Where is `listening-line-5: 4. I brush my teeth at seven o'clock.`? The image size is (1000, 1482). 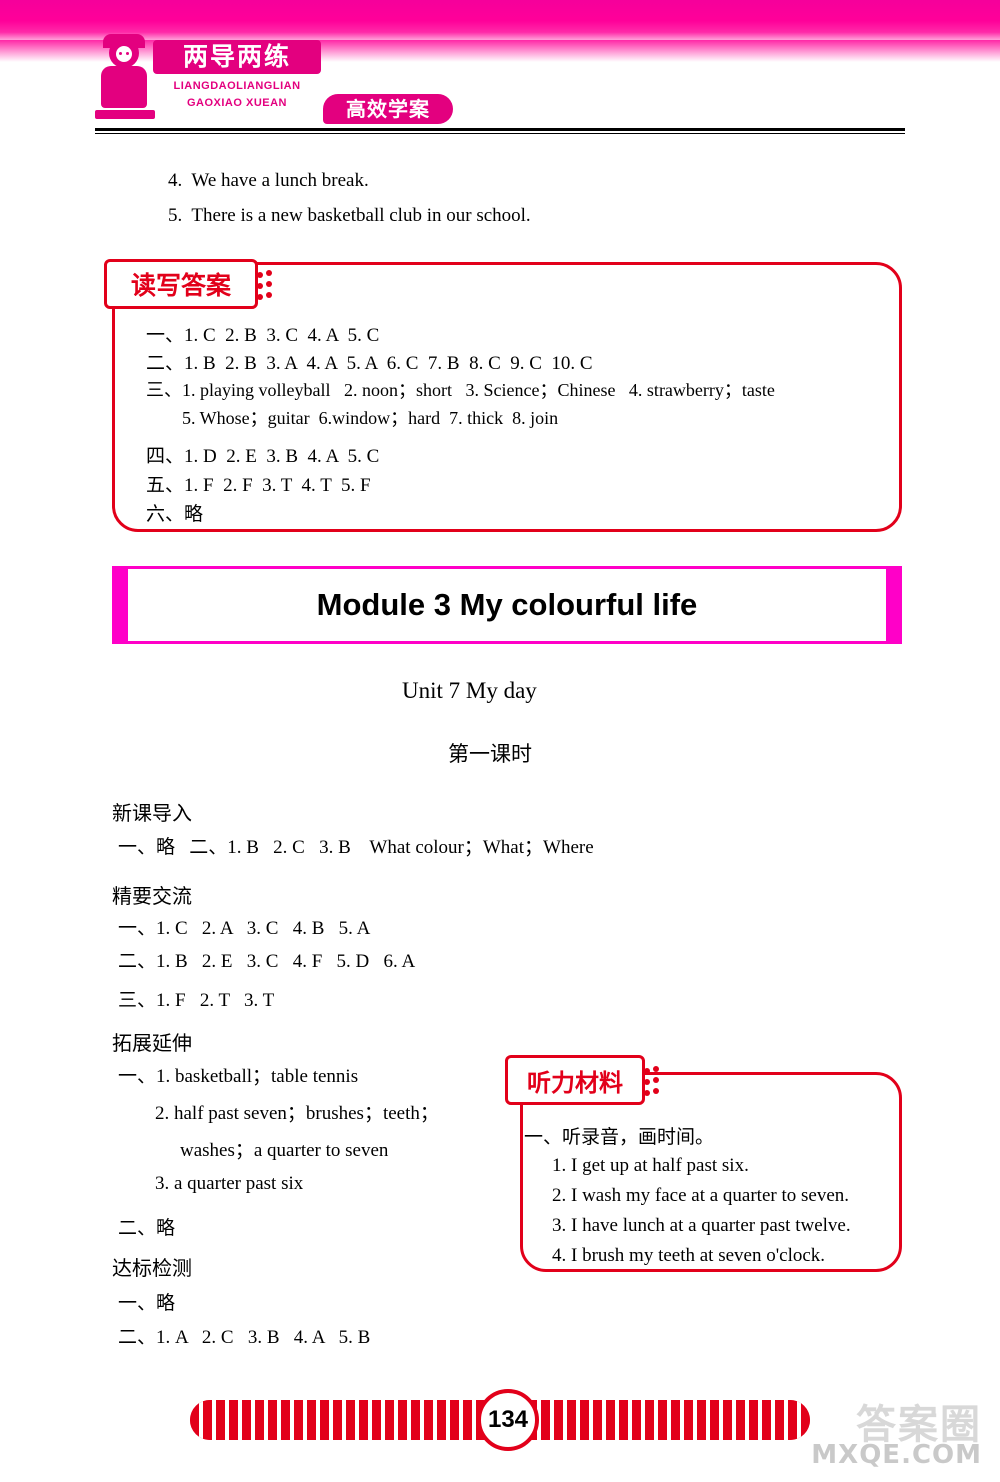 listening-line-5: 4. I brush my teeth at seven o'clock. is located at coordinates (689, 1255).